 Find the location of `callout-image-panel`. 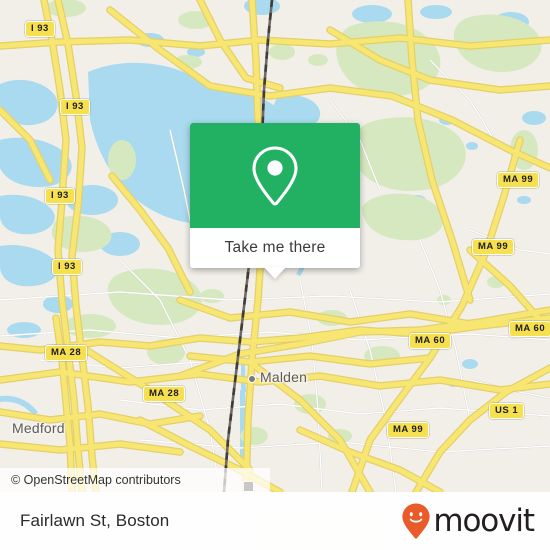

callout-image-panel is located at coordinates (275, 175).